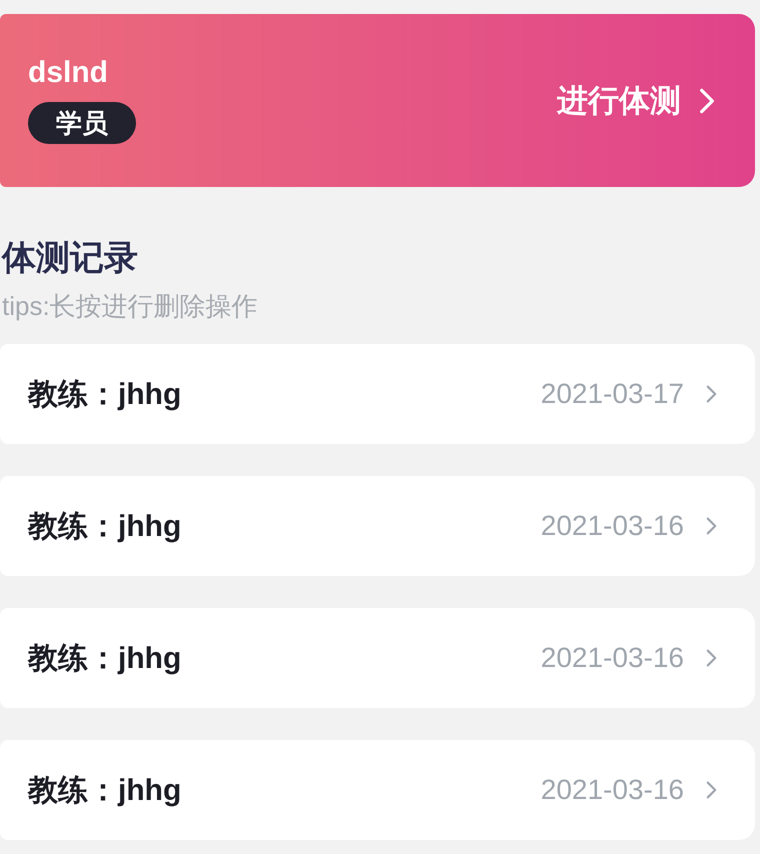  Describe the element at coordinates (68, 73) in the screenshot. I see `user-name: dslnd` at that location.